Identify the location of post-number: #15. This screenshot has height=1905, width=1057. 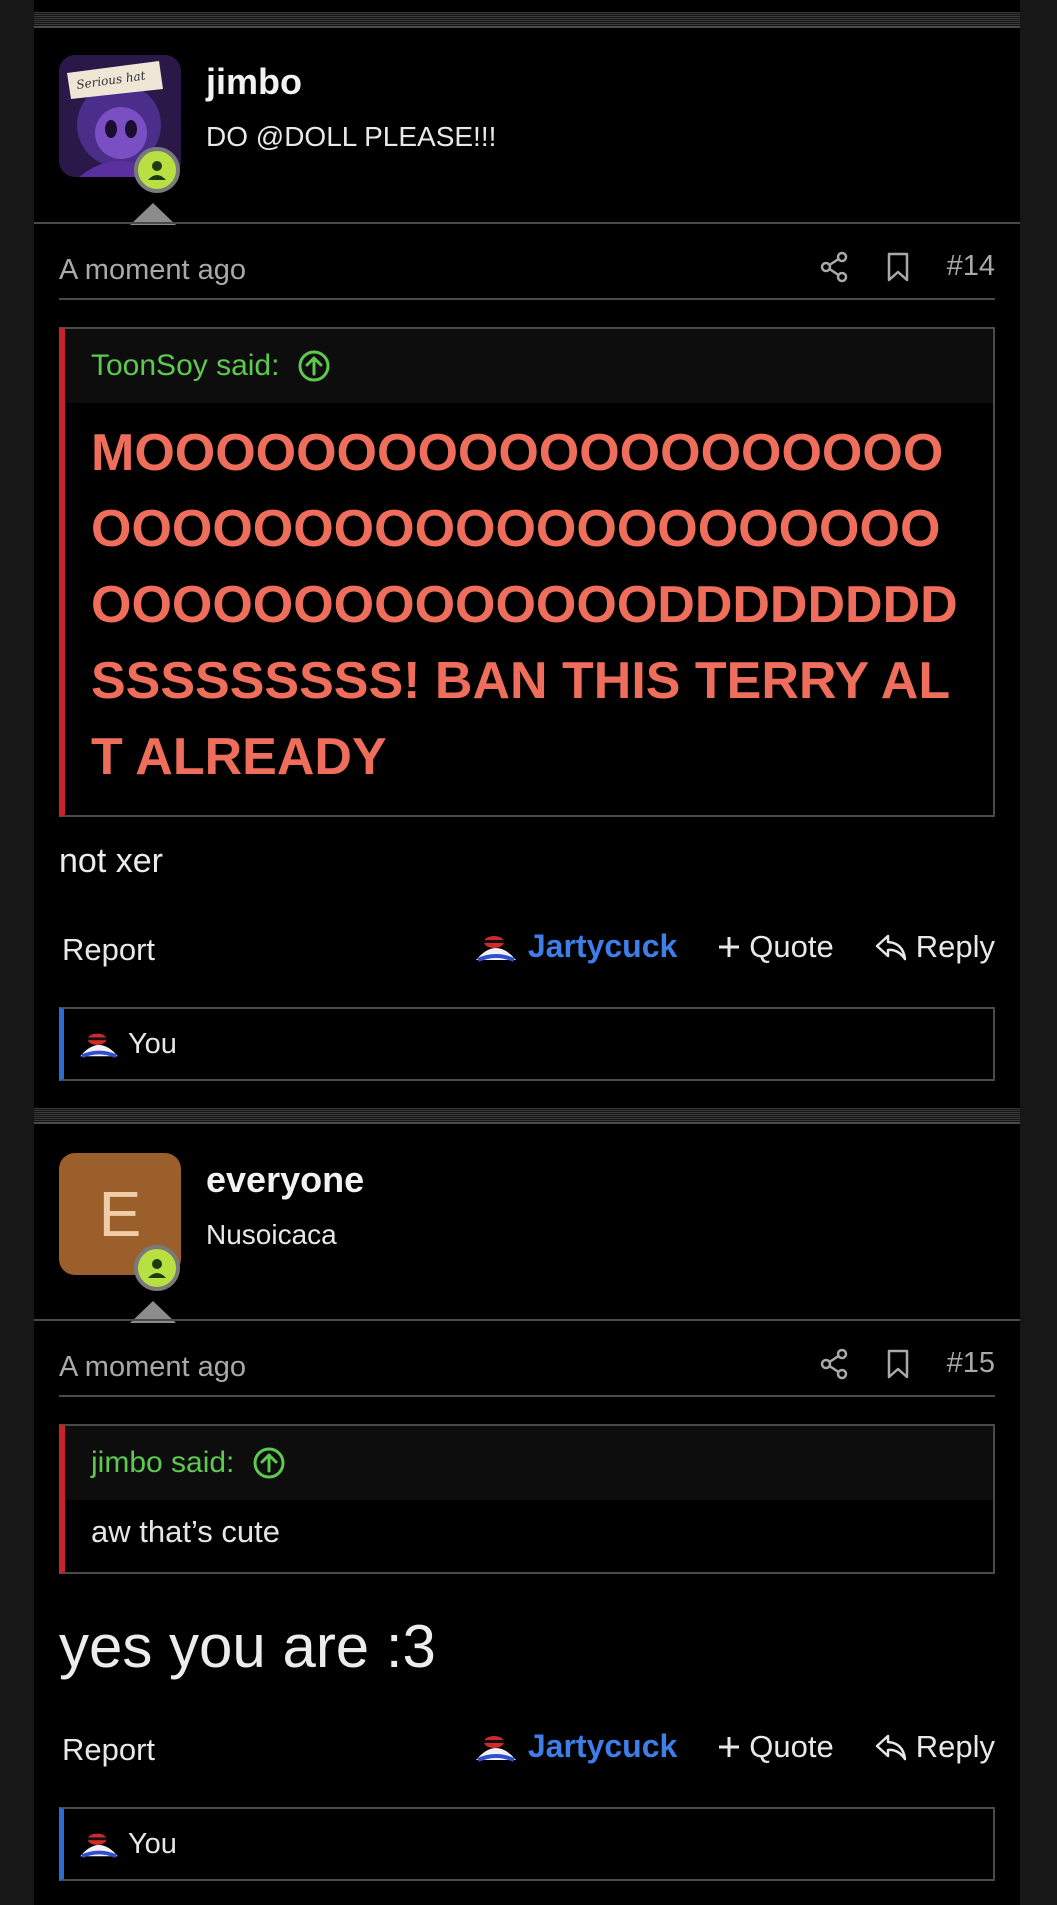
(971, 1363).